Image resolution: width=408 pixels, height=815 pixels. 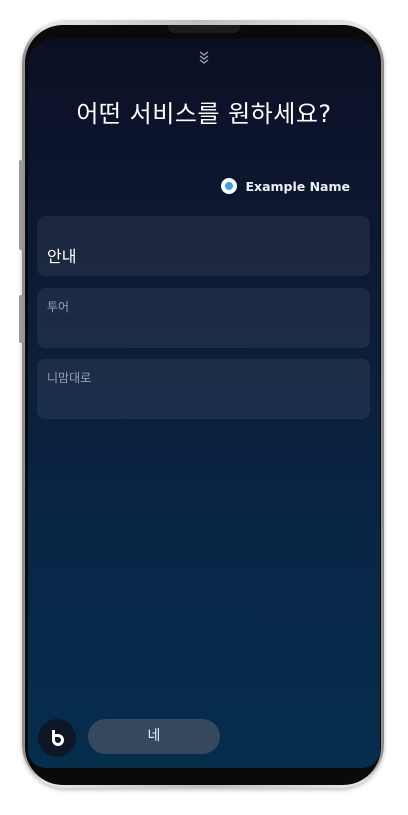 I want to click on bixby-icon, so click(x=58, y=738).